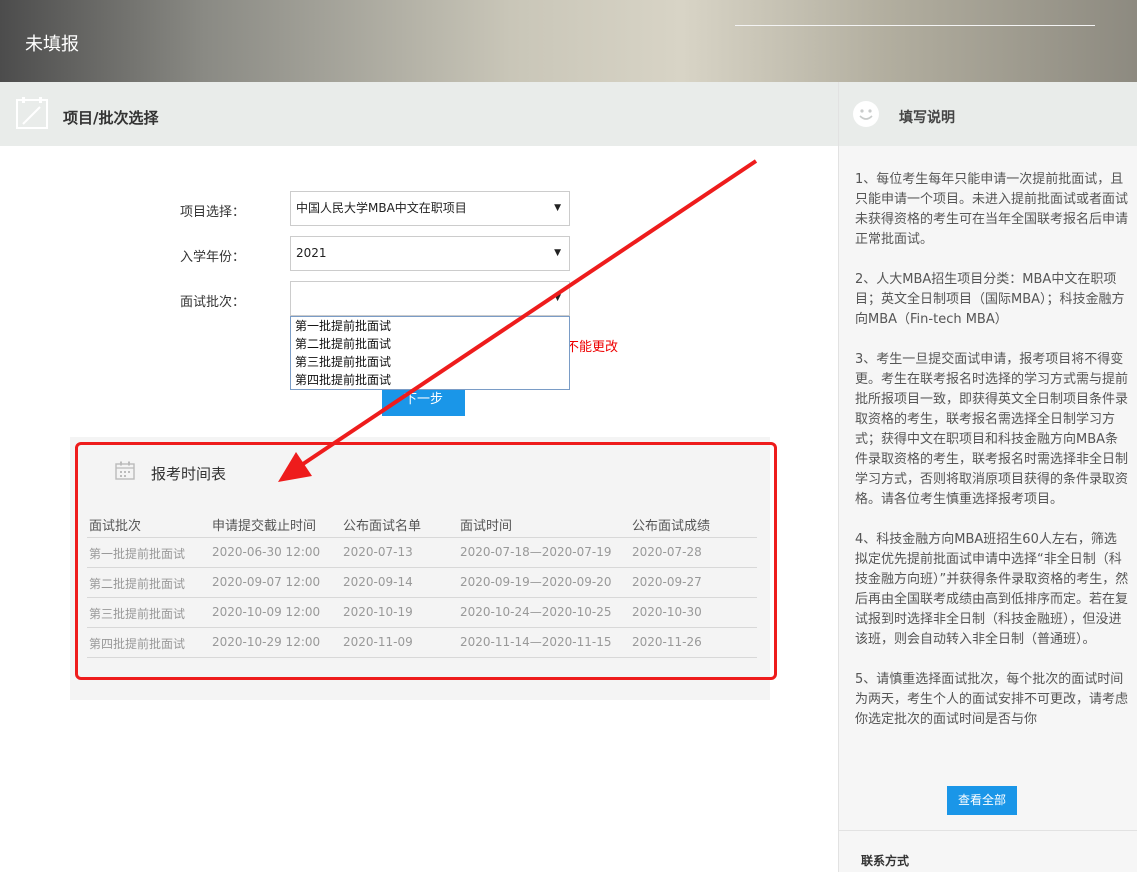 This screenshot has width=1137, height=872. I want to click on batch-dropdown-list: 第一批提前批面试 第二批提前批面试 第三批提前批面试 第四批提前批面试, so click(430, 353).